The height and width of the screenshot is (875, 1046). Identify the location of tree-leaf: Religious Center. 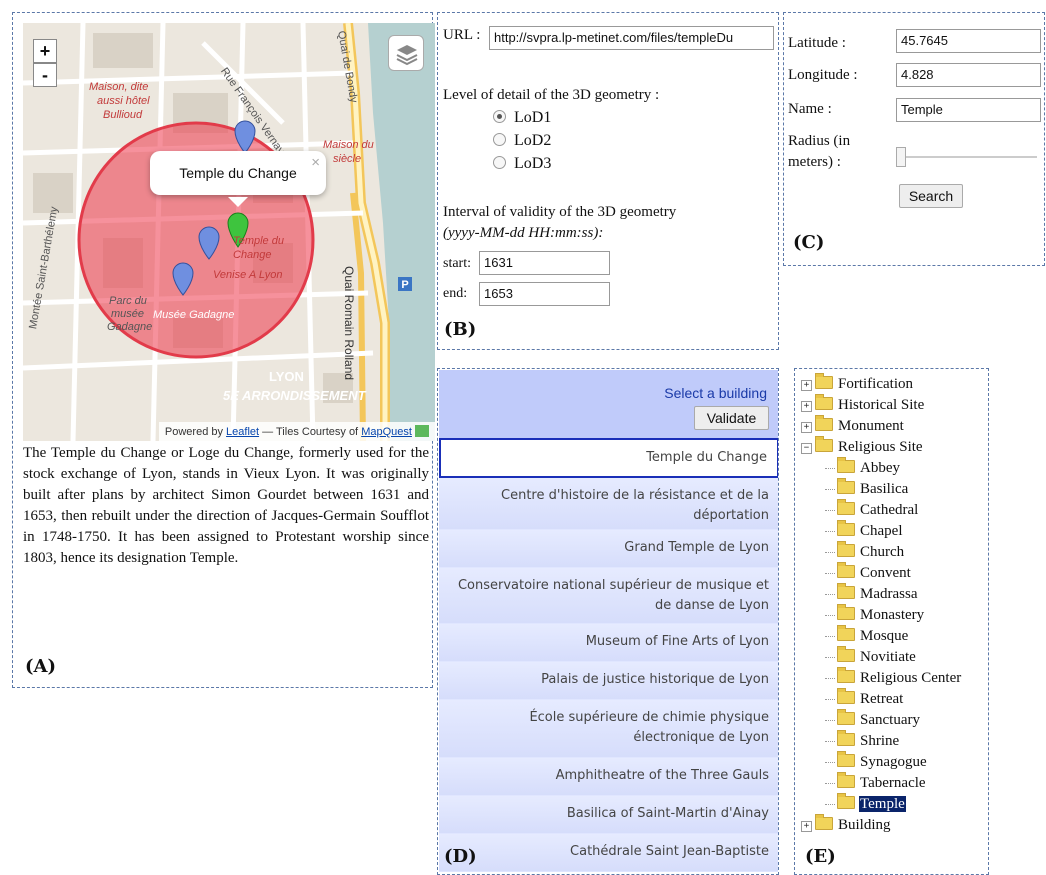
(881, 678).